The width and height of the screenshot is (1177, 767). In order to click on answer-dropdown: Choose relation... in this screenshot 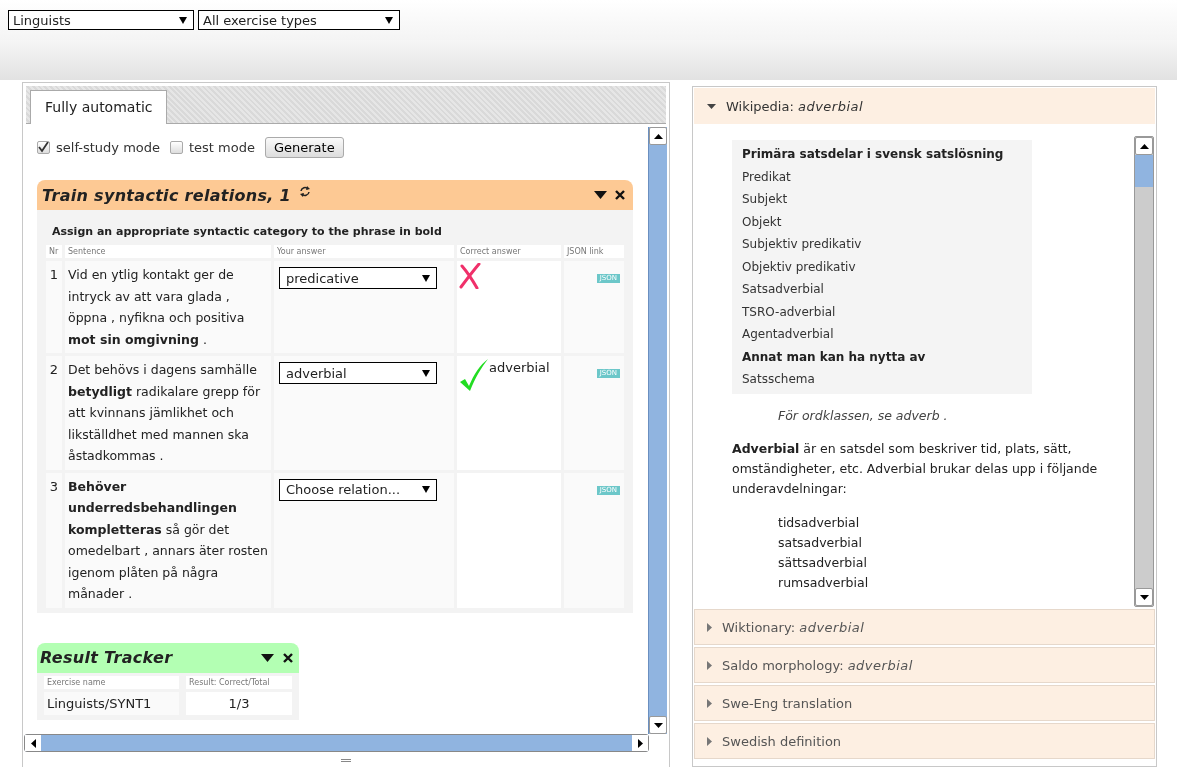, I will do `click(358, 489)`.